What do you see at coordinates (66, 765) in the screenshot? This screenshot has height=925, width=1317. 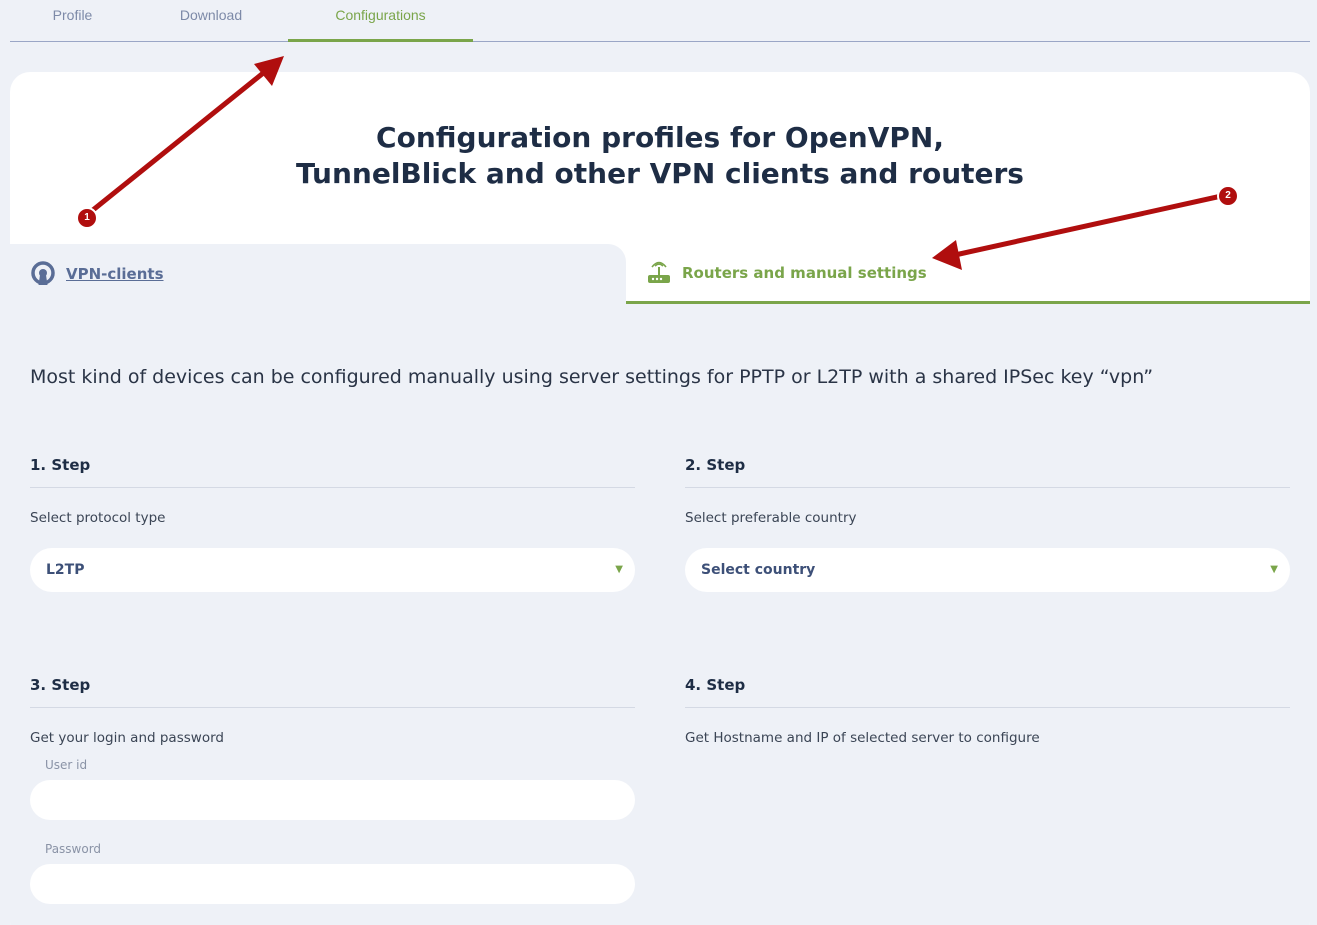 I see `user-id-label: User id` at bounding box center [66, 765].